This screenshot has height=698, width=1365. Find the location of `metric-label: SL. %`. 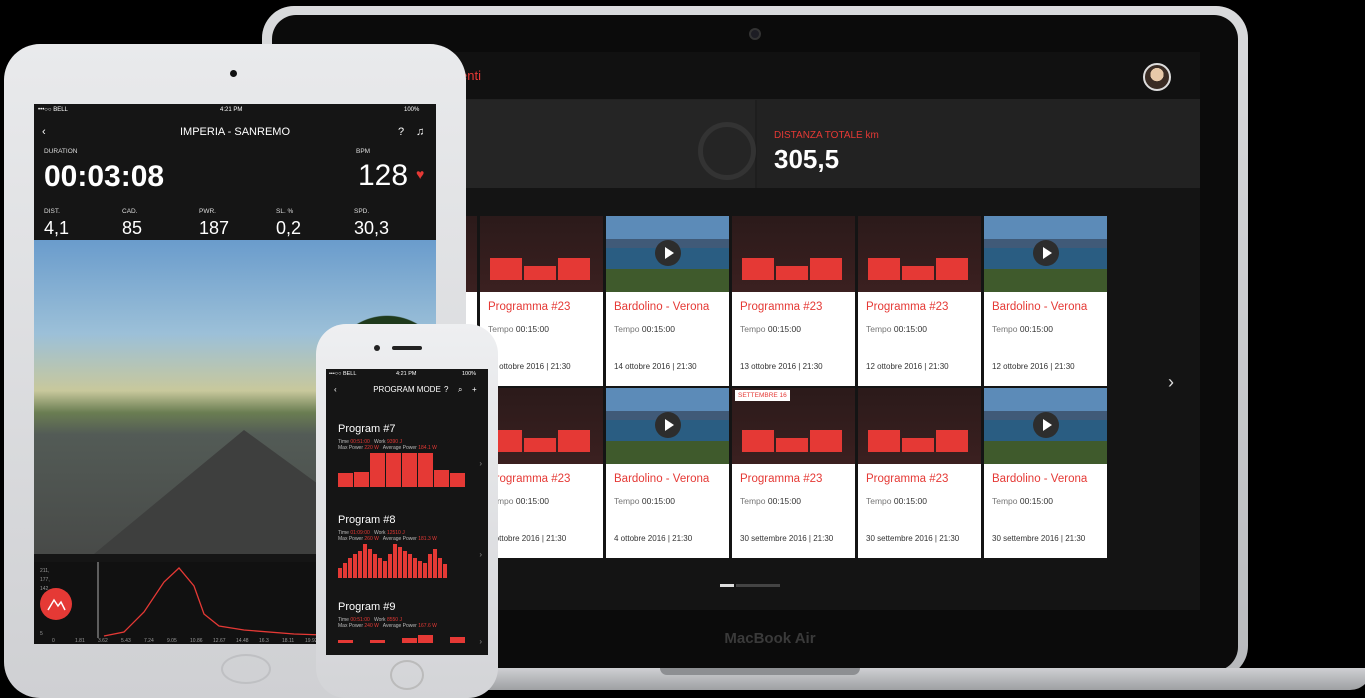

metric-label: SL. % is located at coordinates (285, 211).